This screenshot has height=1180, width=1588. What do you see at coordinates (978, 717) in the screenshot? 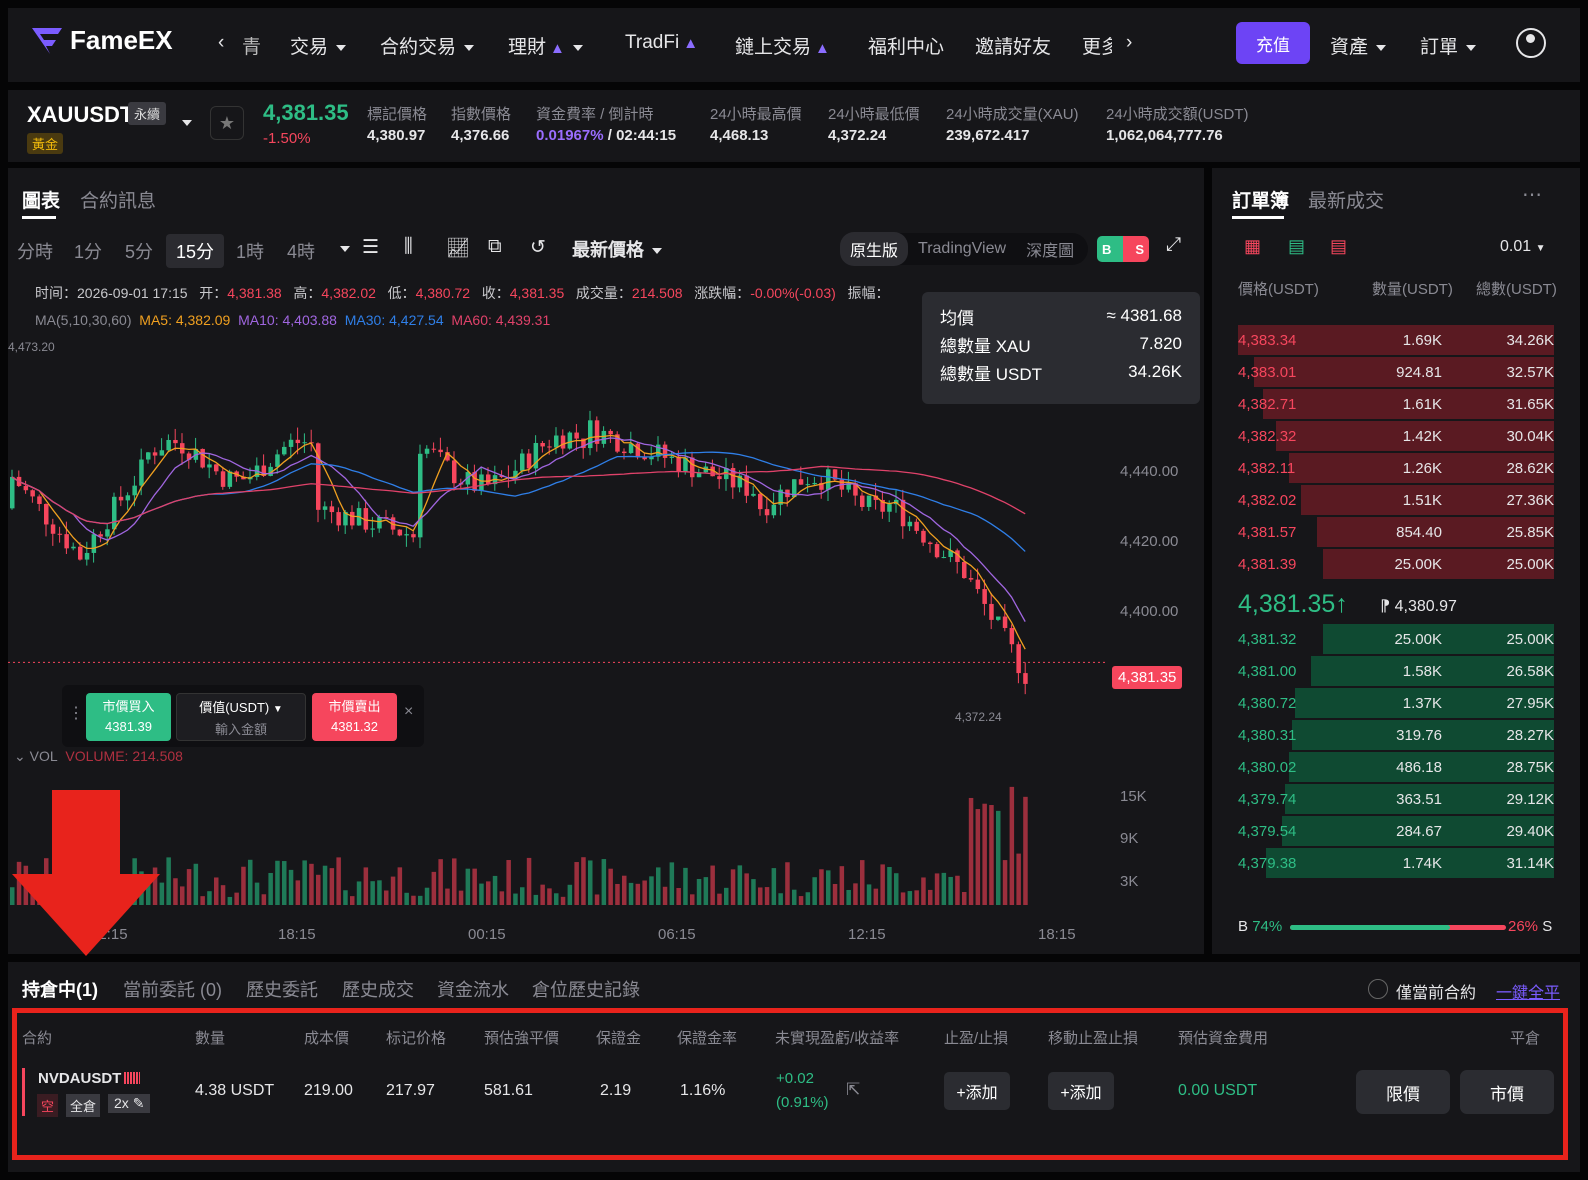
I see `low-marker: 4,372.24` at bounding box center [978, 717].